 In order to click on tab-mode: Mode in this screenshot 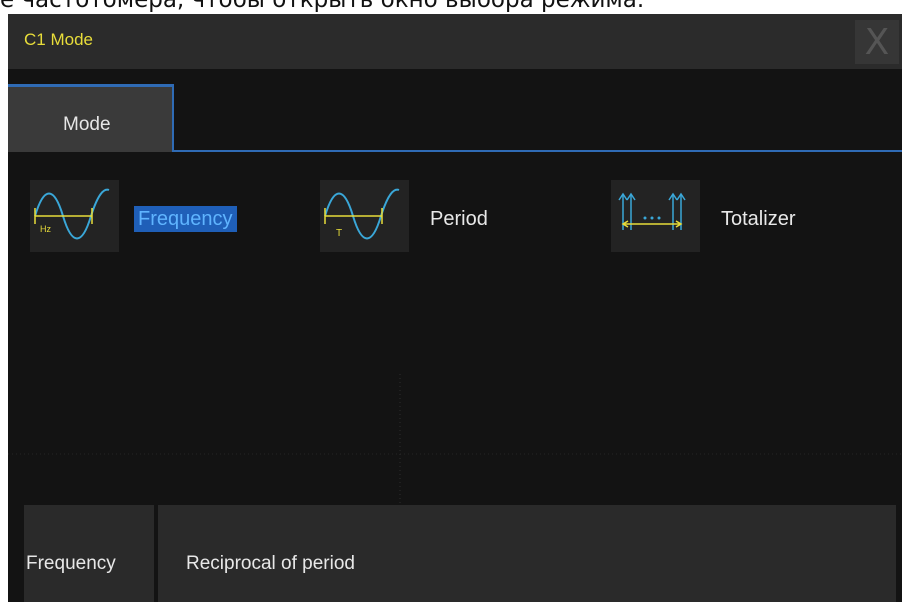, I will do `click(91, 118)`.